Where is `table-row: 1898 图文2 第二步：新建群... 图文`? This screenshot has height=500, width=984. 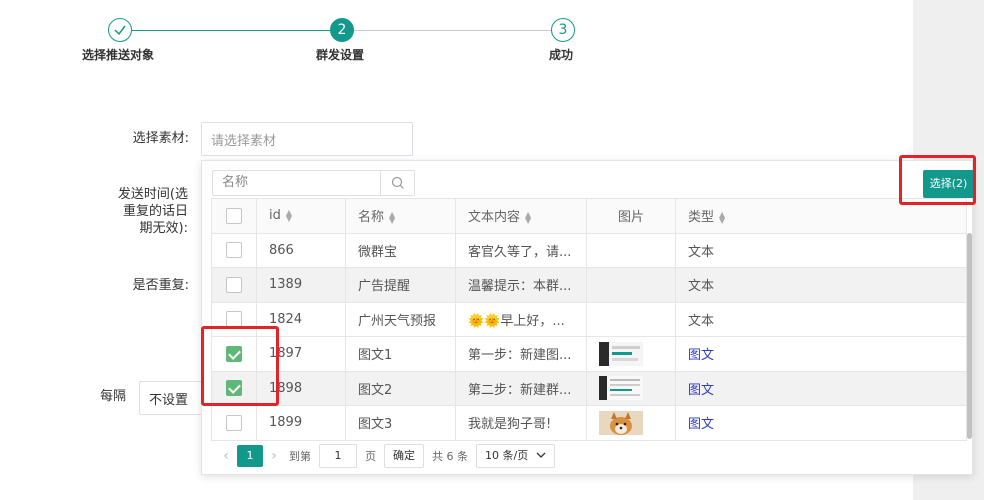 table-row: 1898 图文2 第二步：新建群... 图文 is located at coordinates (589, 388).